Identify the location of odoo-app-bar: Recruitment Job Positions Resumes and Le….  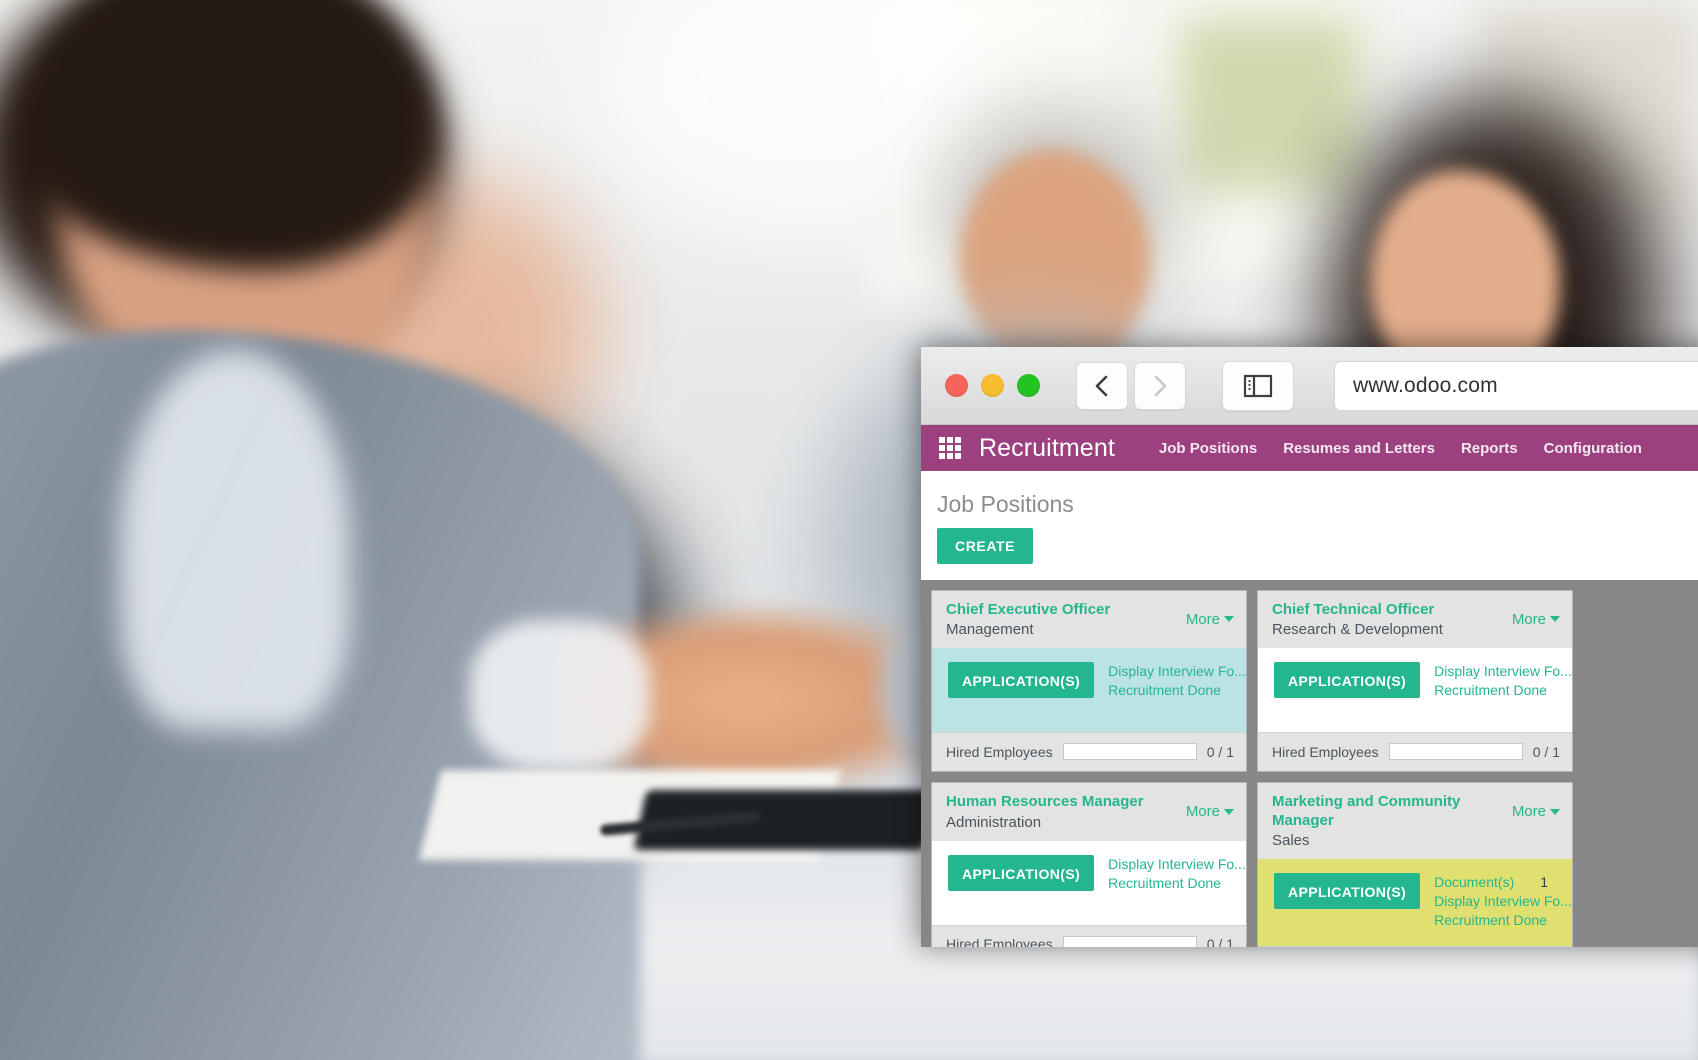
(1309, 448).